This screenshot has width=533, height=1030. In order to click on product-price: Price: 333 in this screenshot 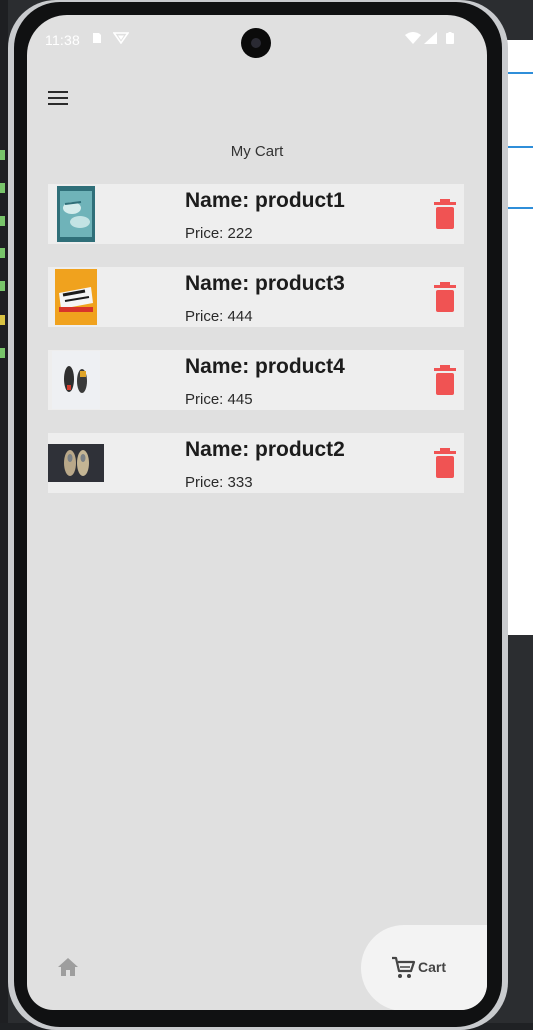, I will do `click(219, 482)`.